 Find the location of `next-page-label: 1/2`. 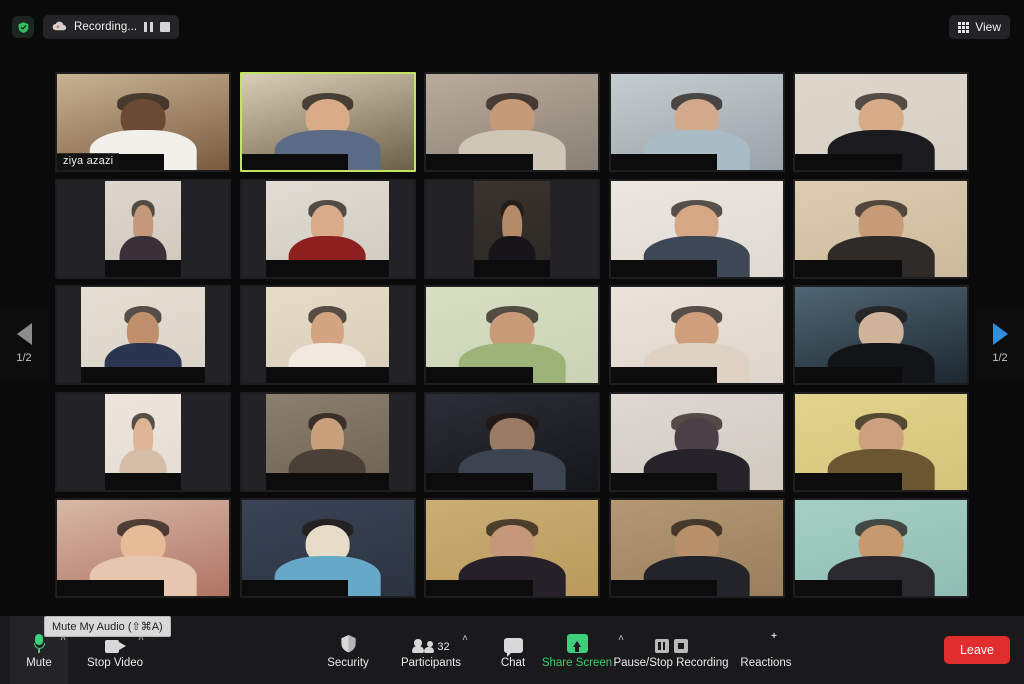

next-page-label: 1/2 is located at coordinates (1000, 357).